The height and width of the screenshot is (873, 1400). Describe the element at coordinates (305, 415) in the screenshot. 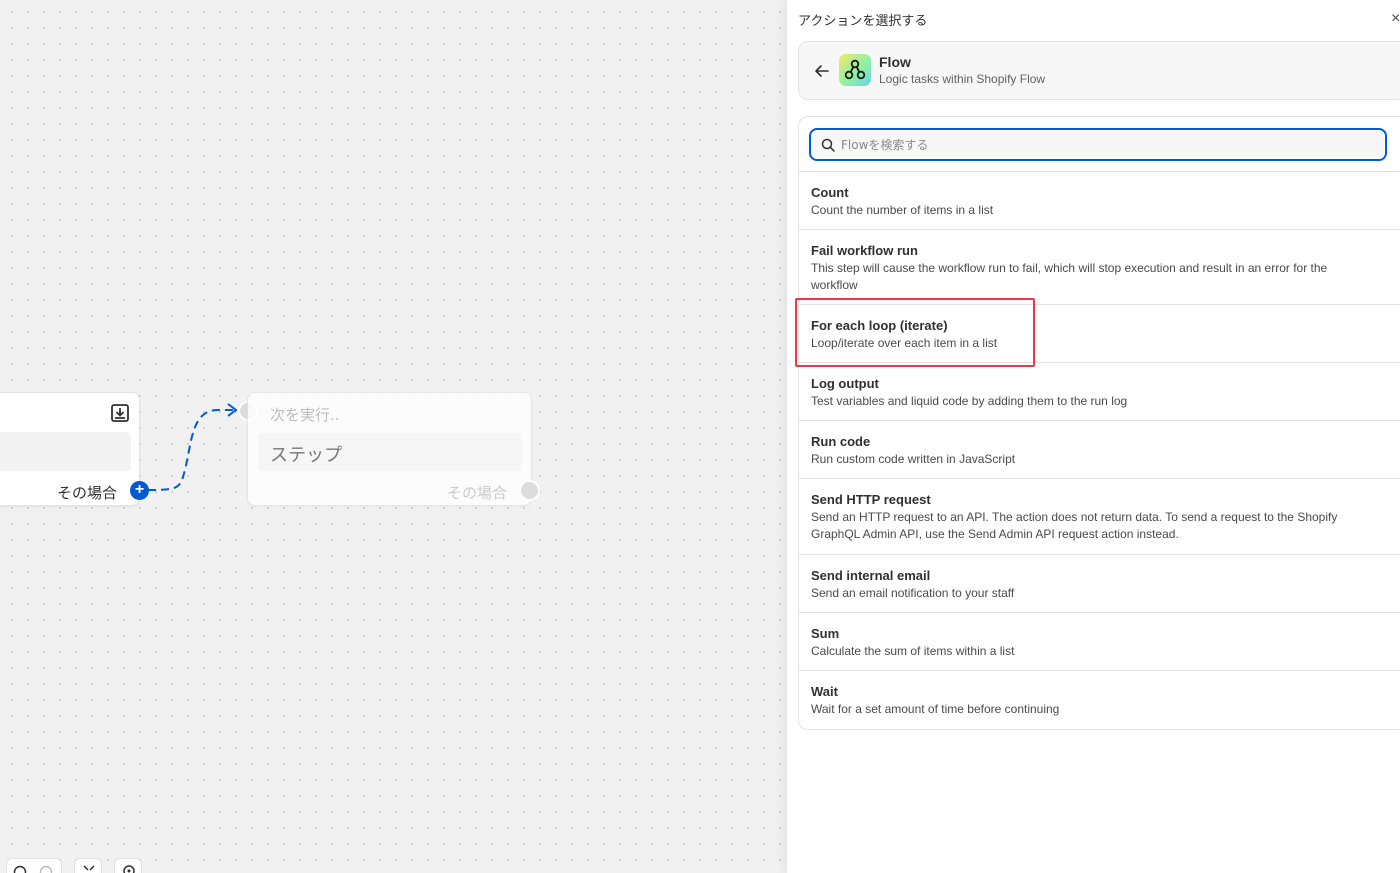

I see `next-step-header: 次を実行..` at that location.